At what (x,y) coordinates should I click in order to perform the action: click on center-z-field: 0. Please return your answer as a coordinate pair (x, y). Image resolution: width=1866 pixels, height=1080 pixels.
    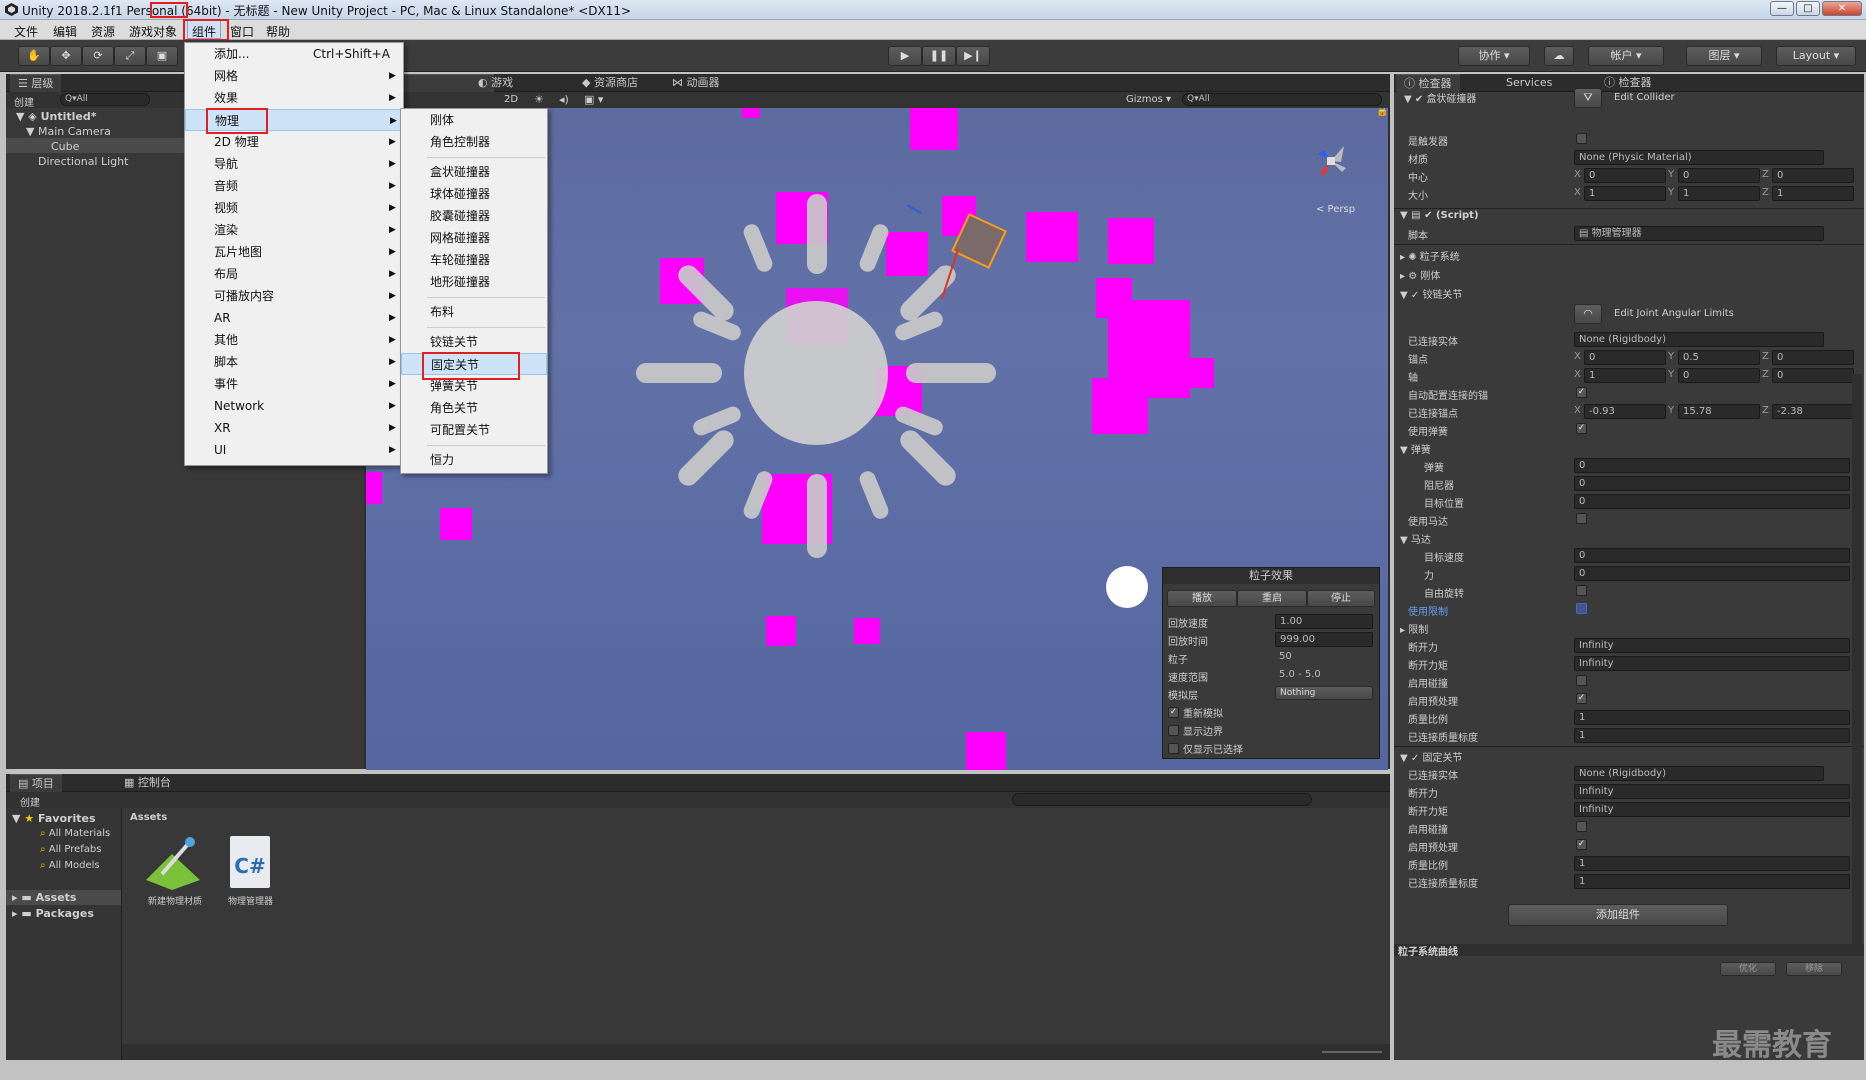
    Looking at the image, I should click on (1813, 175).